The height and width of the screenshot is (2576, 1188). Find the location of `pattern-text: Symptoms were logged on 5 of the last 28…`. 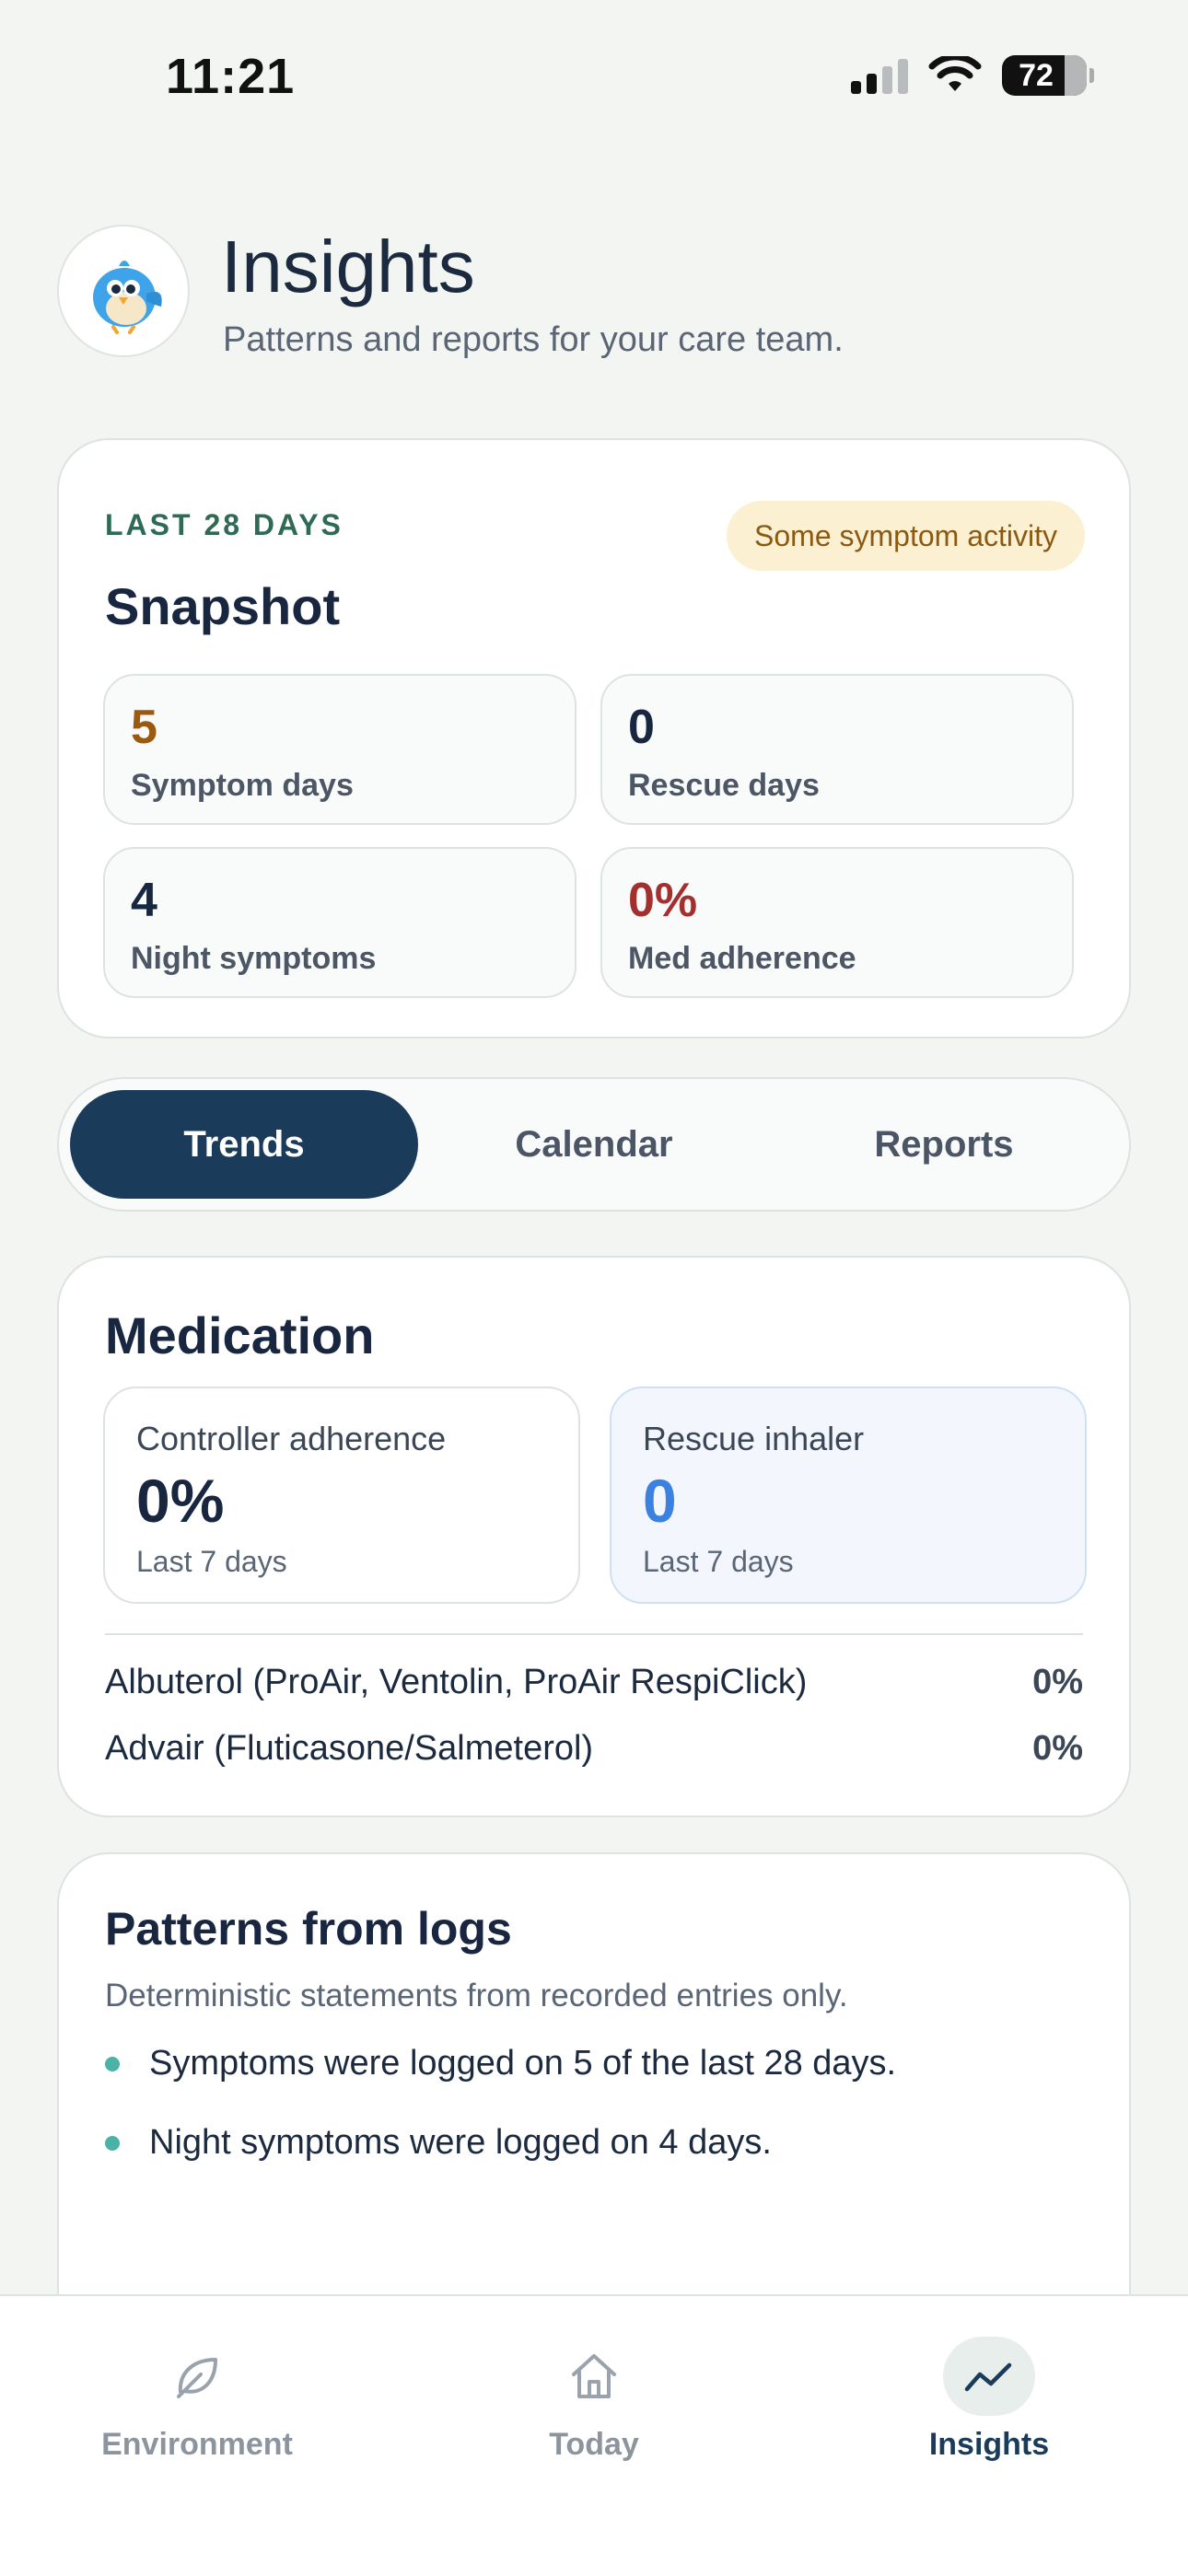

pattern-text: Symptoms were logged on 5 of the last 28… is located at coordinates (523, 2063).